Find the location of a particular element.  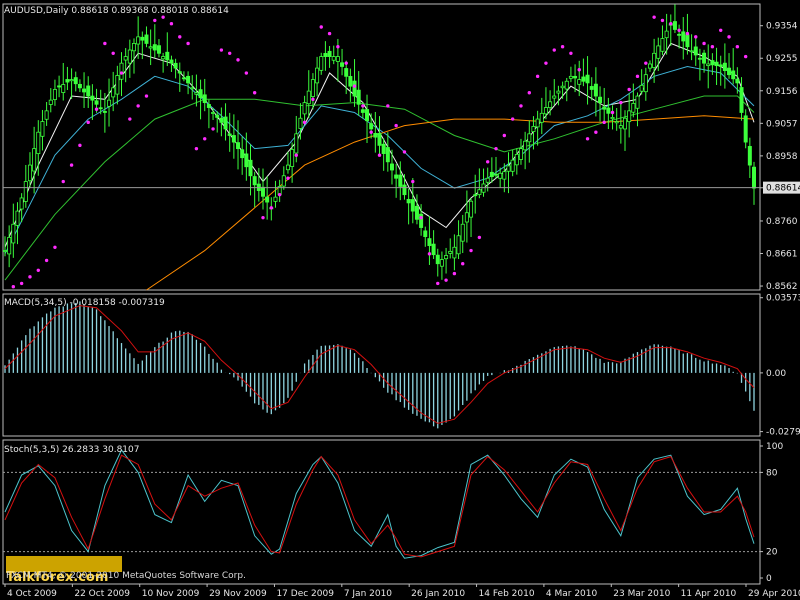

macd-tick-label: 0.035732 is located at coordinates (783, 299).